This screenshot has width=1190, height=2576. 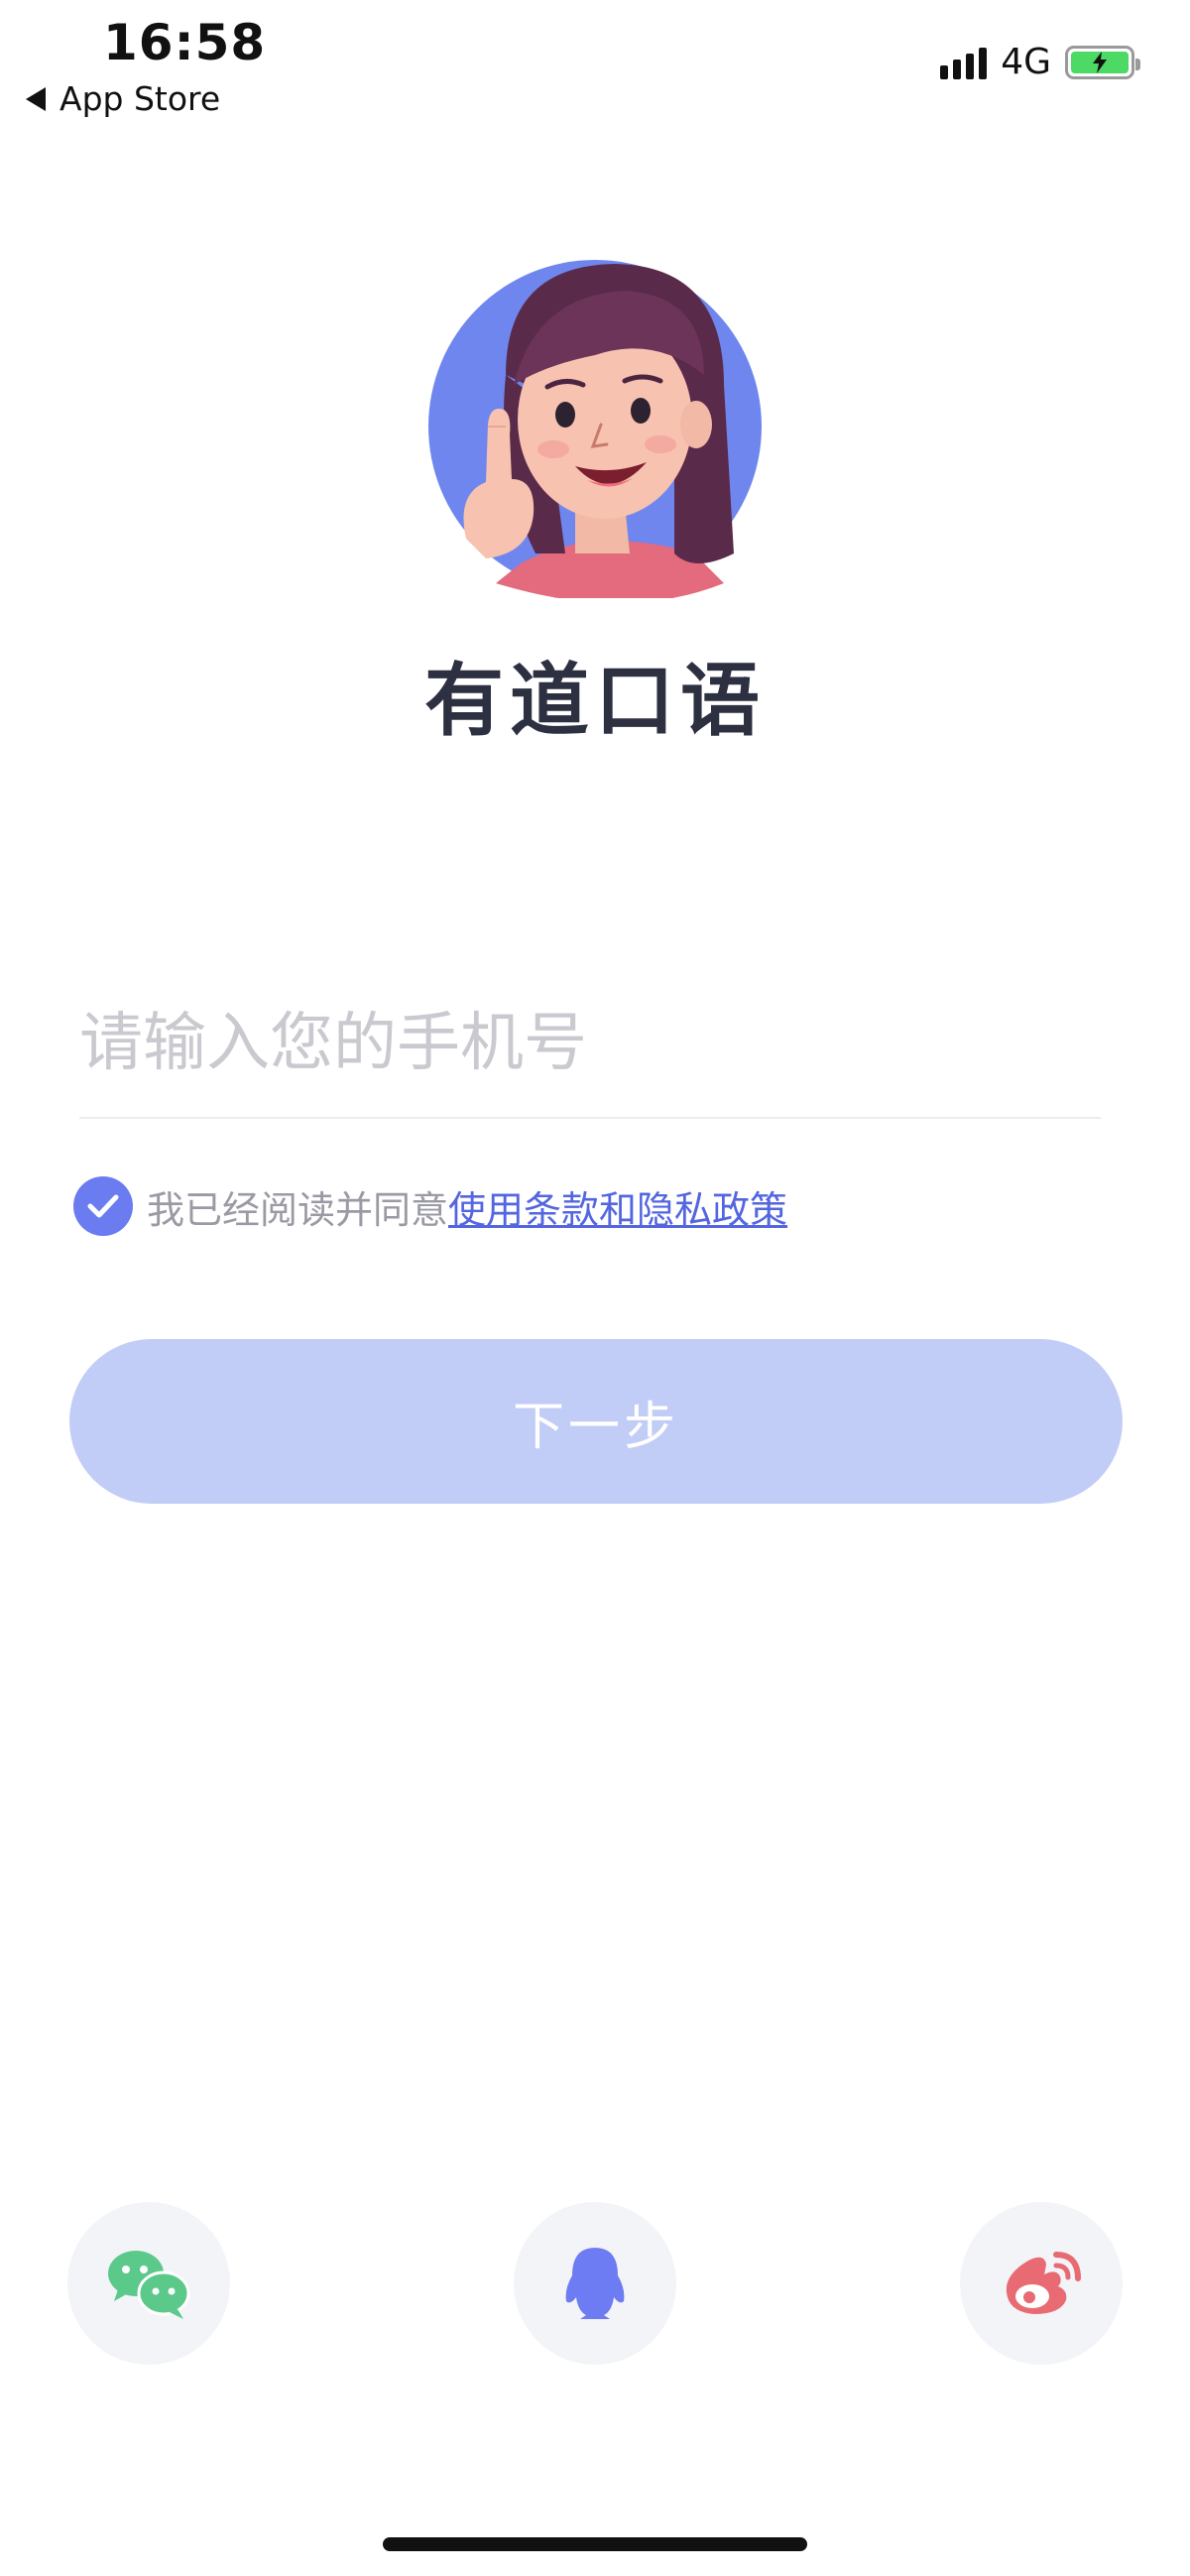 I want to click on battery-icon, so click(x=1102, y=62).